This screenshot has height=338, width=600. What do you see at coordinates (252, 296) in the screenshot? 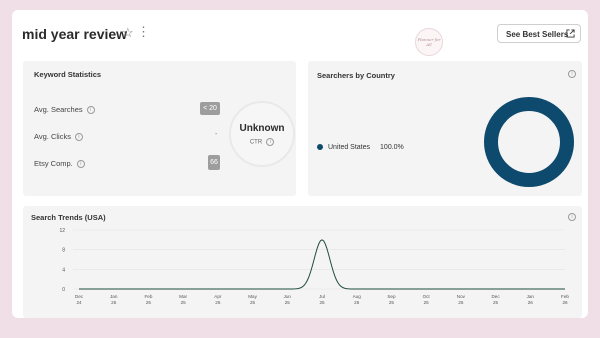
I see `x-tick-label: May` at bounding box center [252, 296].